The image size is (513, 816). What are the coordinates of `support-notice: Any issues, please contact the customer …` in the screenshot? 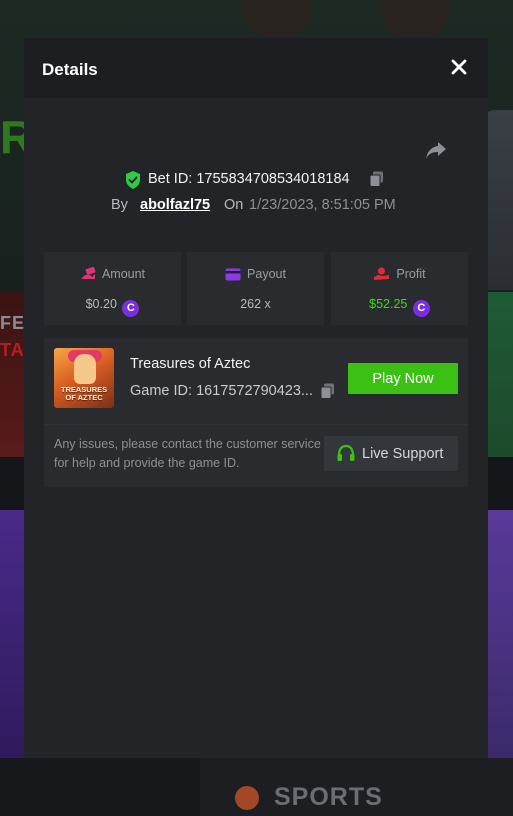 It's located at (187, 453).